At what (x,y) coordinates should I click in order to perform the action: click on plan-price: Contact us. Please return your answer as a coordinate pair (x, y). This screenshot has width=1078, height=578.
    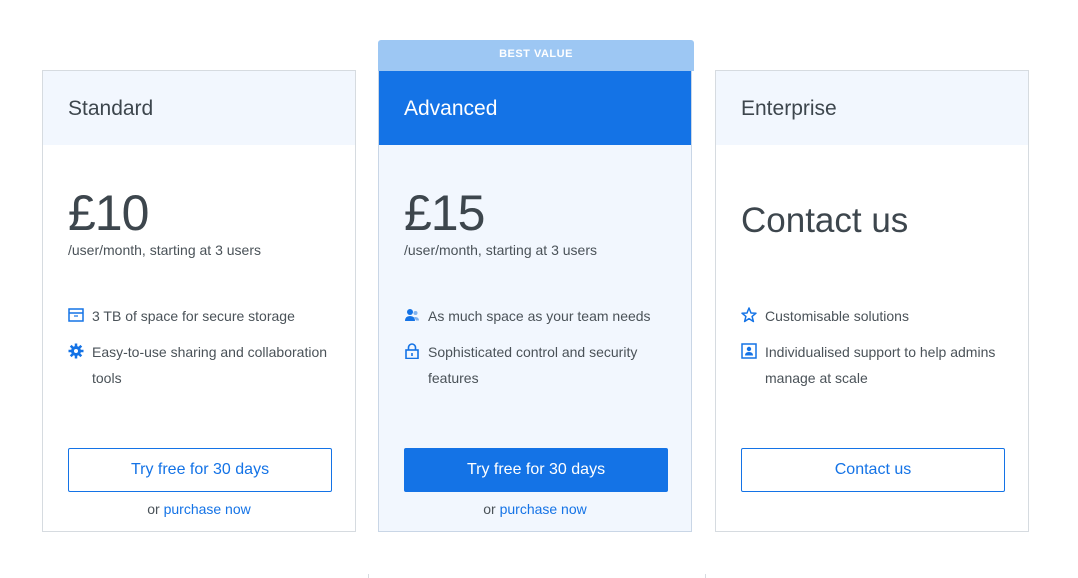
    Looking at the image, I should click on (825, 220).